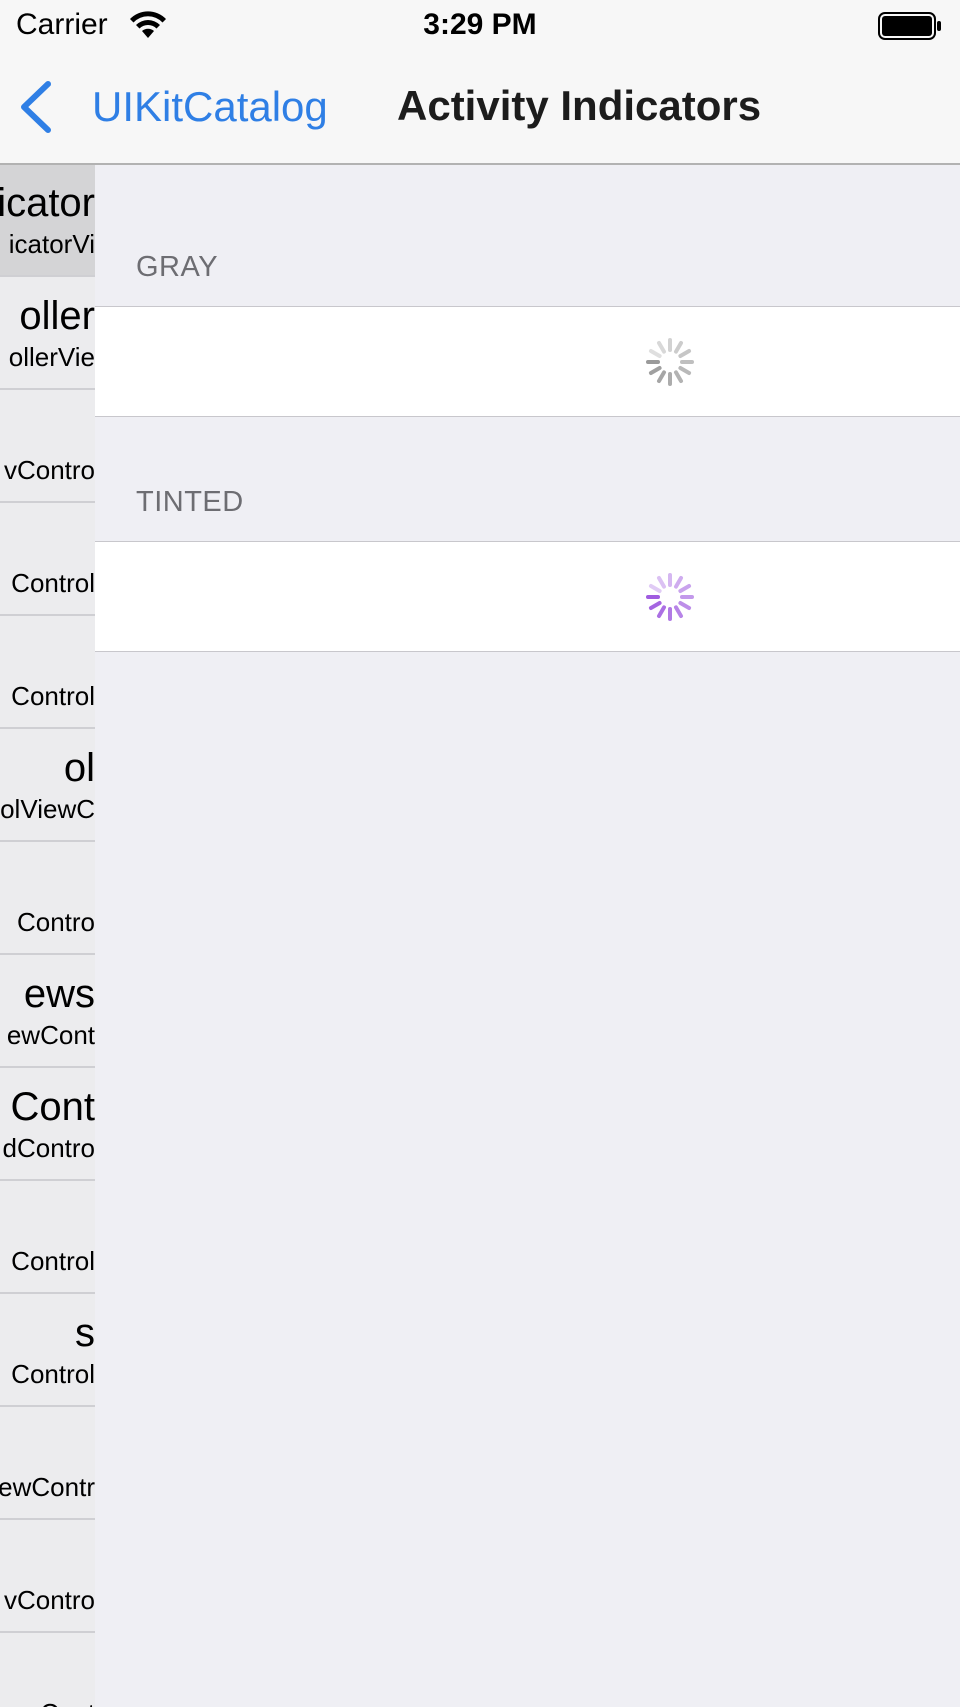  I want to click on status-time: 3:29 PM, so click(480, 24).